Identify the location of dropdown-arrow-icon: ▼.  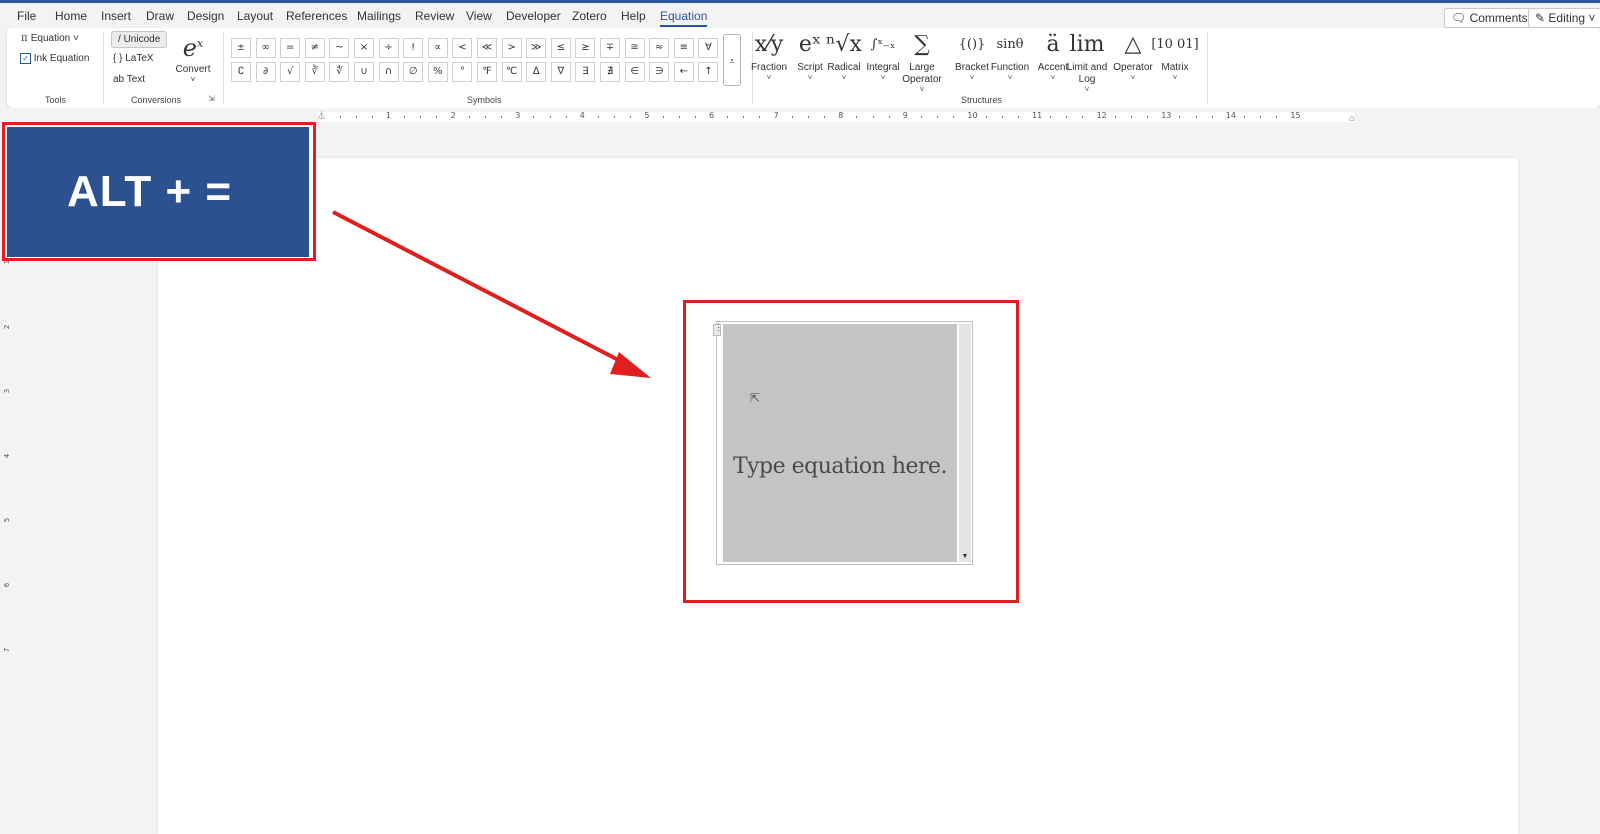
(965, 557).